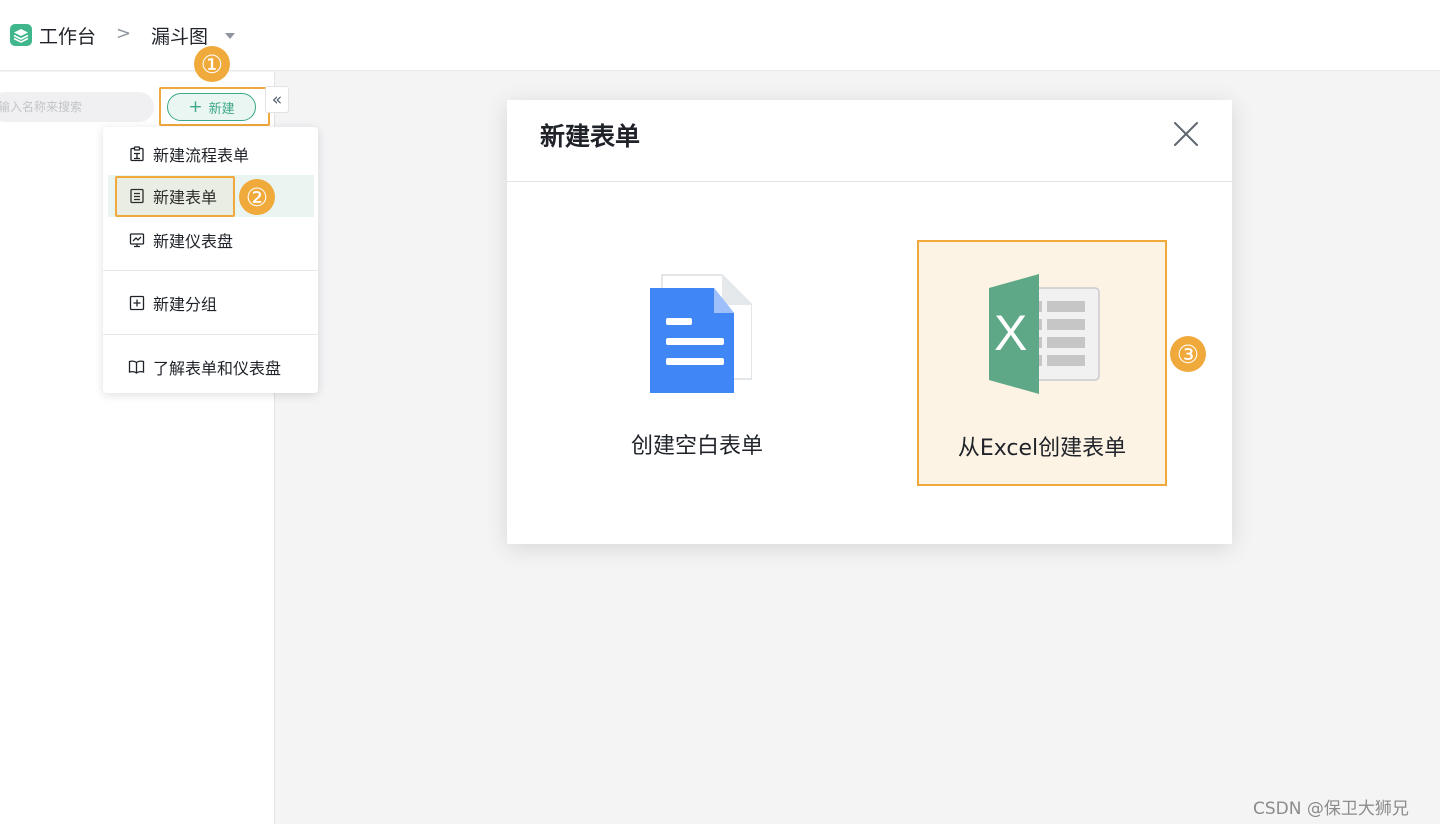  I want to click on book-icon, so click(136, 367).